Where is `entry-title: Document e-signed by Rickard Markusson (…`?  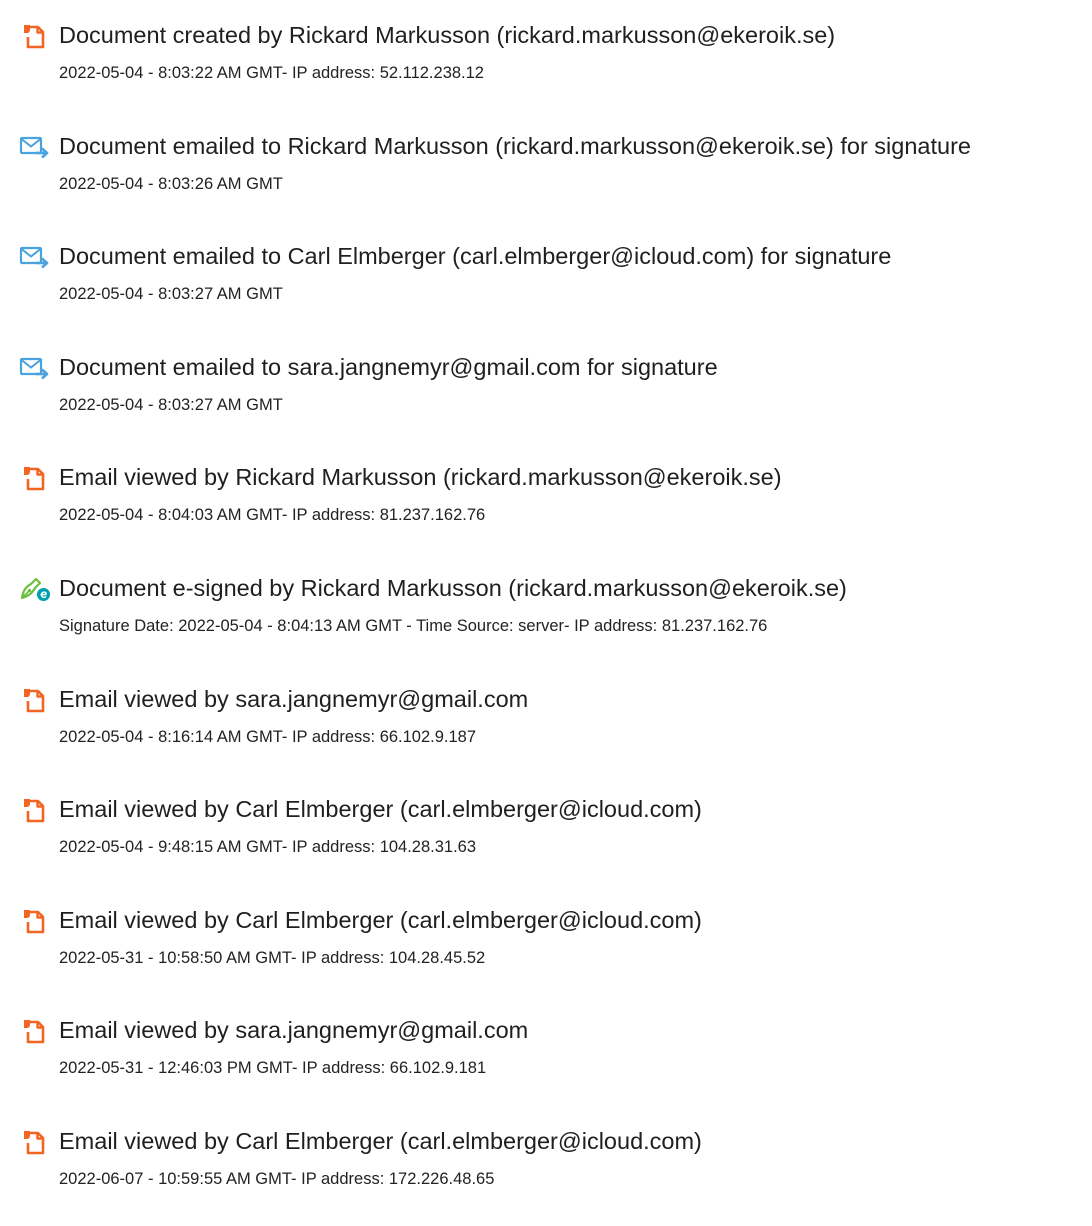
entry-title: Document e-signed by Rickard Markusson (… is located at coordinates (453, 588).